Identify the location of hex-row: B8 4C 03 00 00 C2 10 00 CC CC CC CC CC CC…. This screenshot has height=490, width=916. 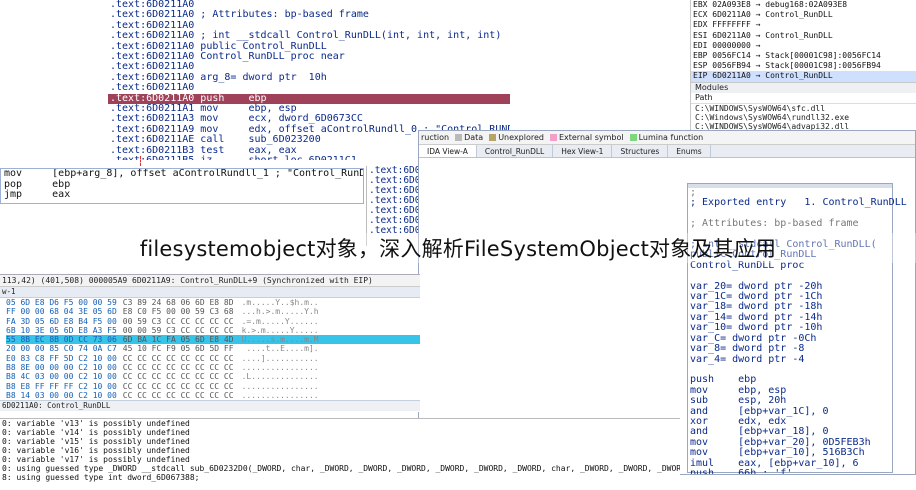
(213, 376).